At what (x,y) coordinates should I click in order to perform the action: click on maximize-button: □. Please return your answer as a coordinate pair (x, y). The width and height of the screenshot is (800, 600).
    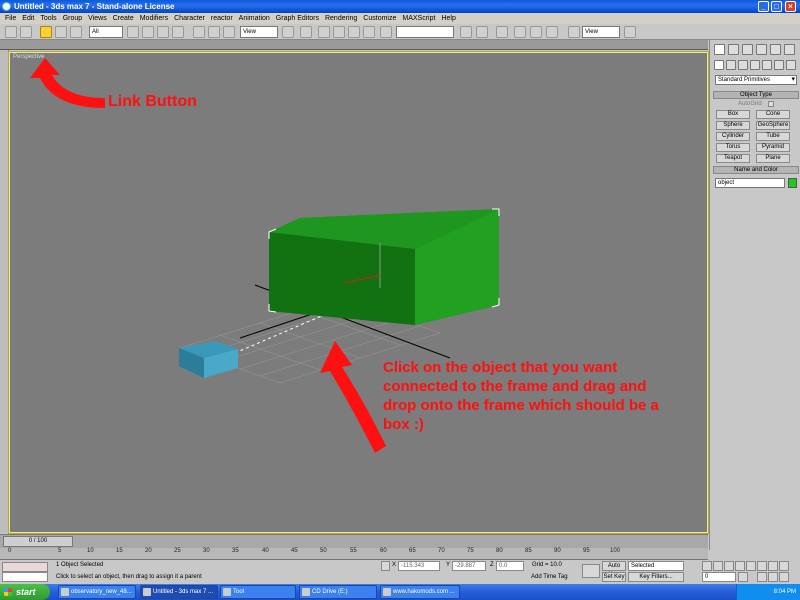
    Looking at the image, I should click on (776, 6).